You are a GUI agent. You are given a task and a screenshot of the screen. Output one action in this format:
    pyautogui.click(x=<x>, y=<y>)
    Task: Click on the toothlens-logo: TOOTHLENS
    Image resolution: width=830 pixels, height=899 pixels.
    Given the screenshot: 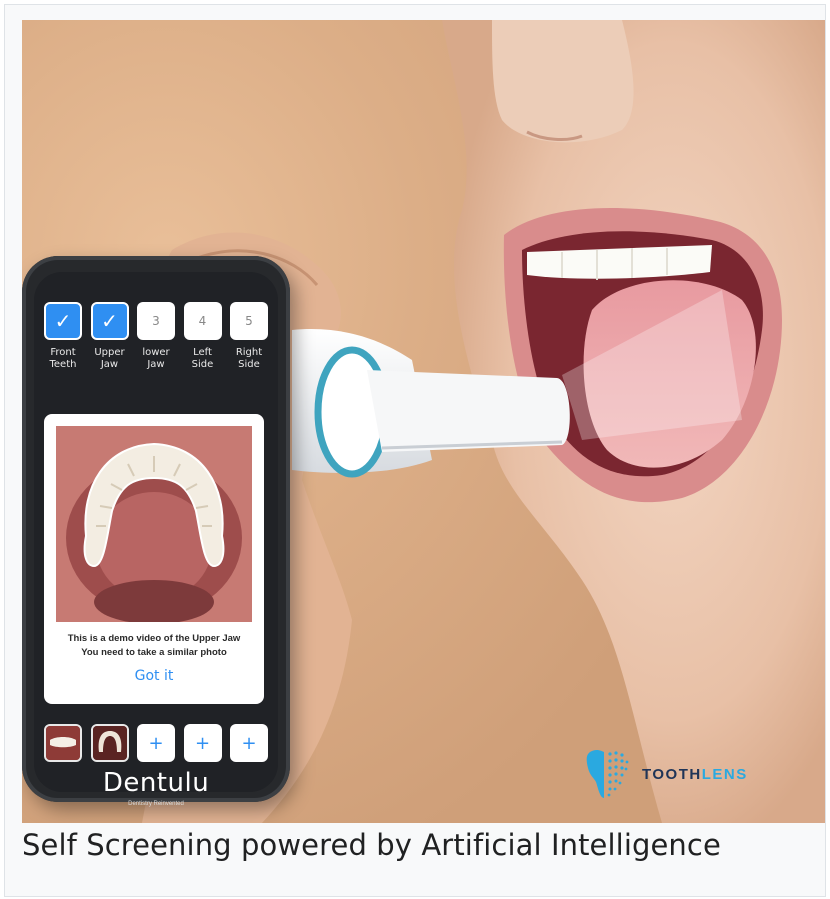 What is the action you would take?
    pyautogui.click(x=666, y=774)
    